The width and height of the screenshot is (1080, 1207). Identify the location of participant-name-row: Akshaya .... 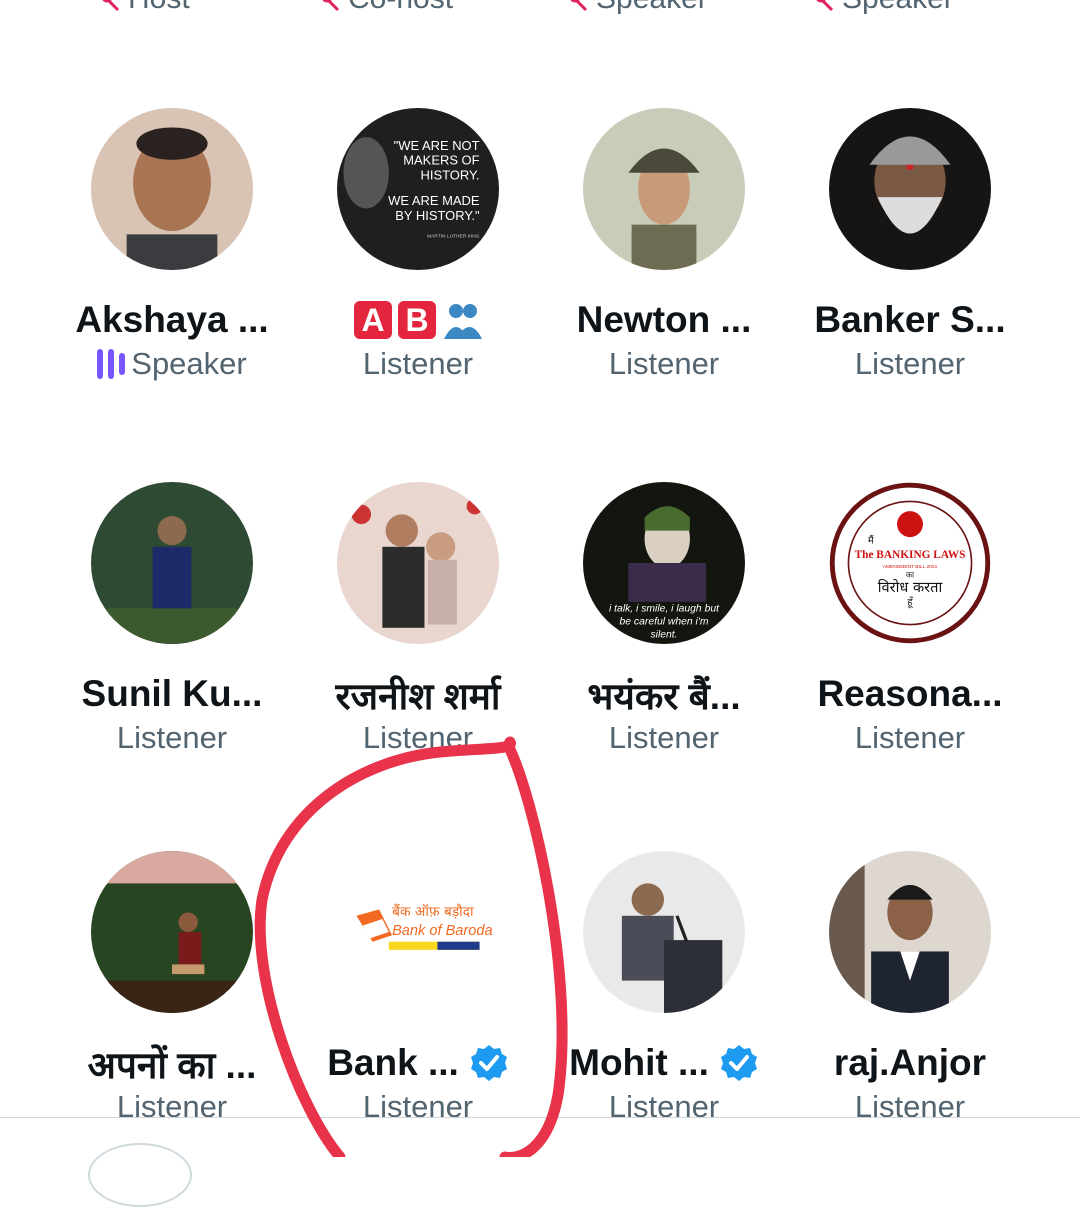
(172, 320).